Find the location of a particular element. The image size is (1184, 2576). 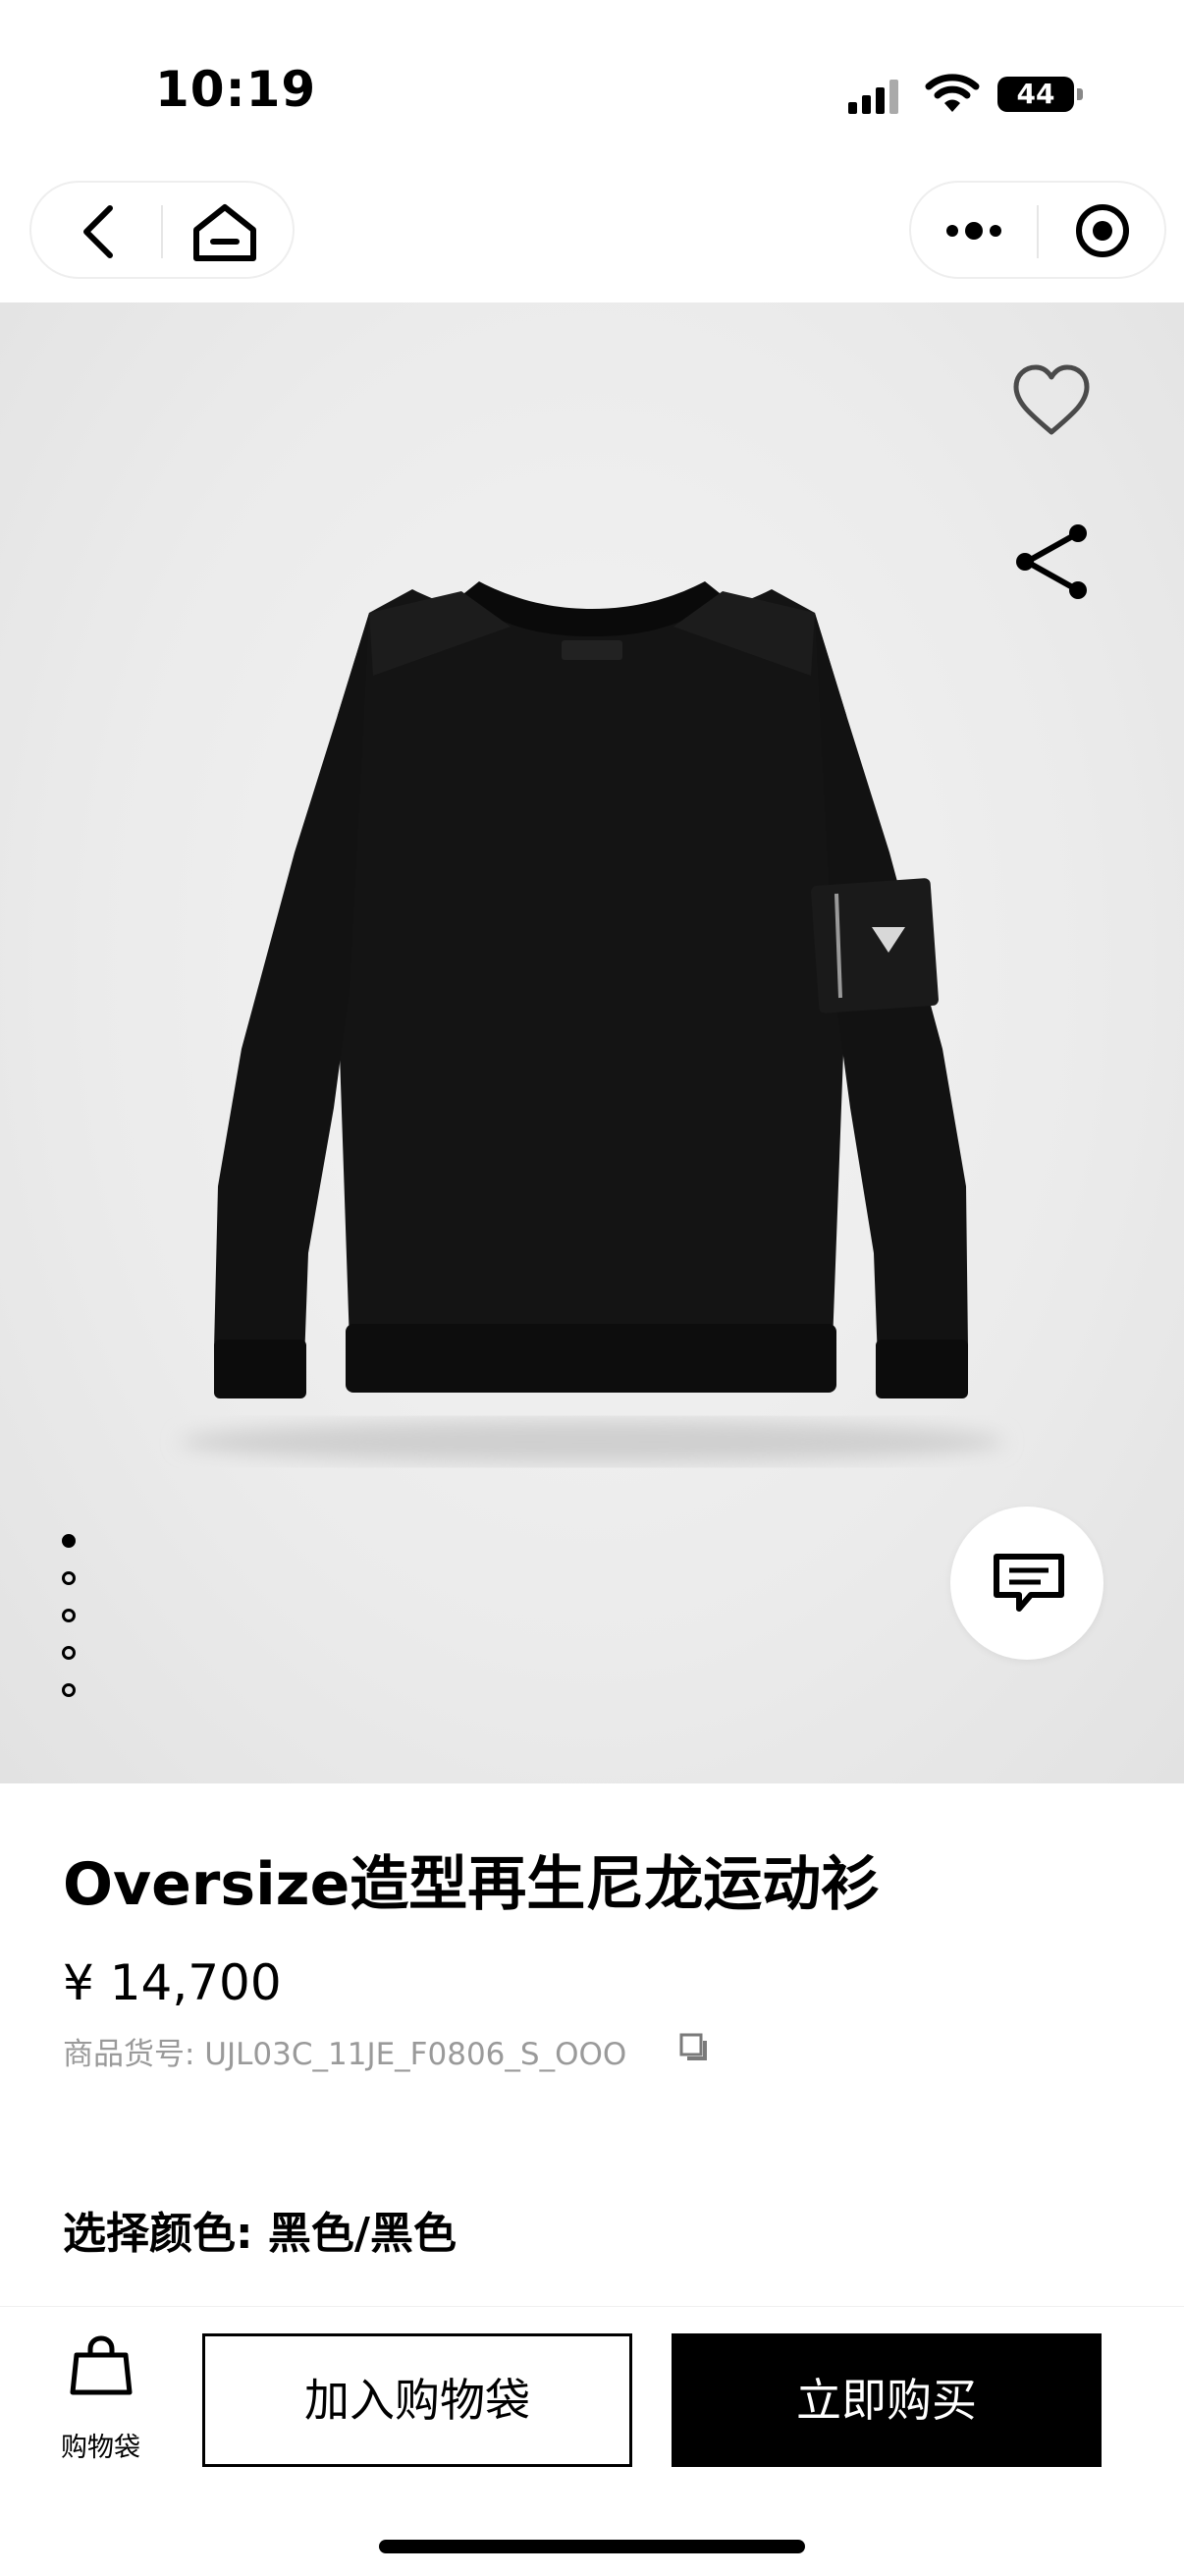

status-time: 10:19 is located at coordinates (236, 89).